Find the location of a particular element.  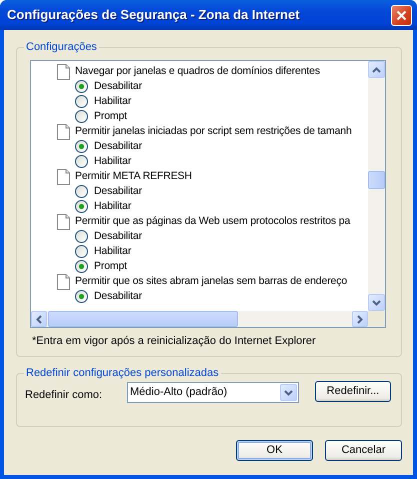

note-text: *Entra em vigor após a reinicialização do Internet Explorer is located at coordinates (174, 341).